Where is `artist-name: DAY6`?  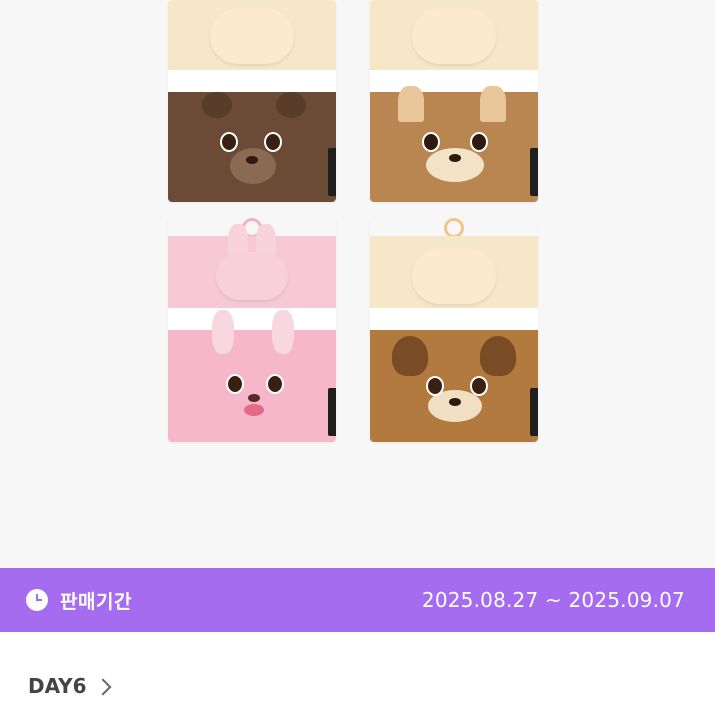 artist-name: DAY6 is located at coordinates (57, 686).